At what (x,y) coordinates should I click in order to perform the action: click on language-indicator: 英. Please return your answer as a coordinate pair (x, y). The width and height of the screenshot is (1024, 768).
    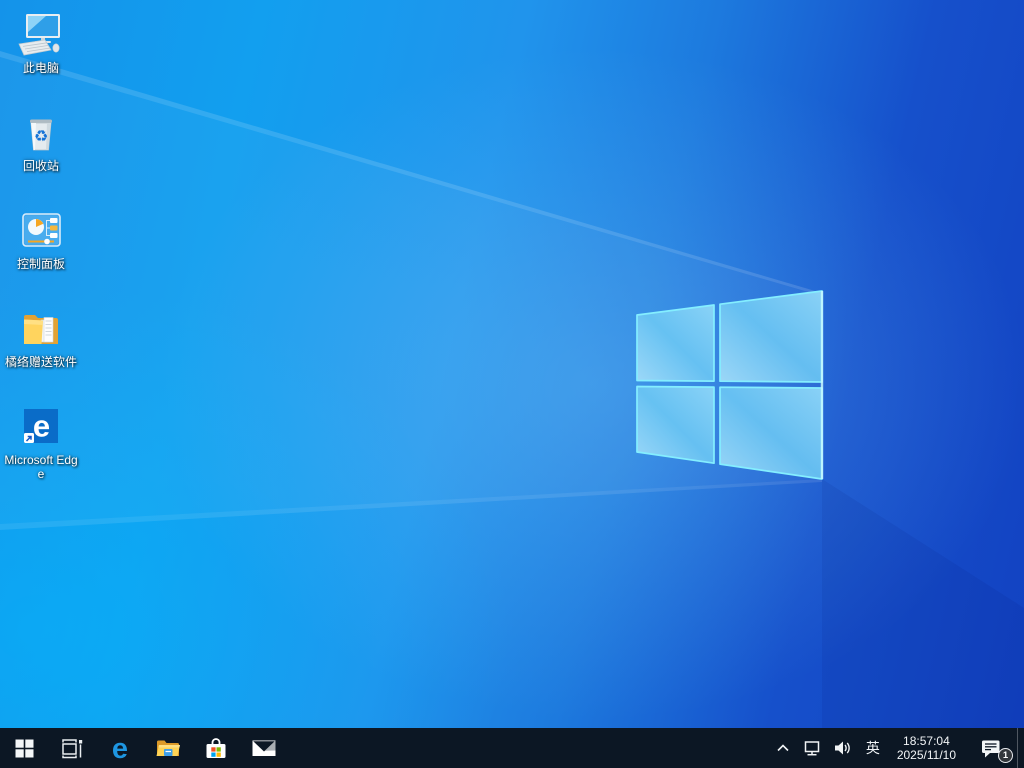
    Looking at the image, I should click on (873, 748).